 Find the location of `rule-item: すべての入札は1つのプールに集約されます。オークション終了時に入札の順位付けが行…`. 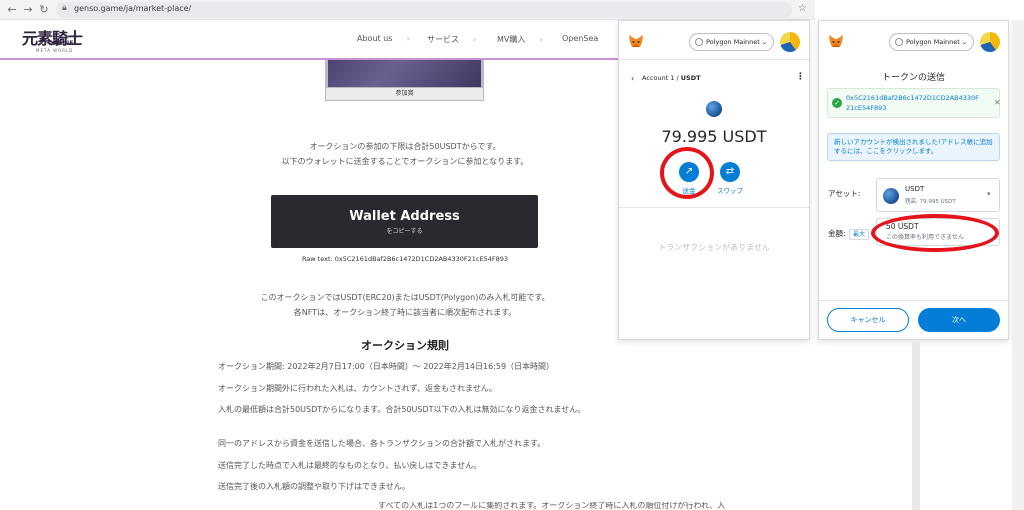

rule-item: すべての入札は1つのプールに集約されます。オークション終了時に入札の順位付けが行… is located at coordinates (552, 506).